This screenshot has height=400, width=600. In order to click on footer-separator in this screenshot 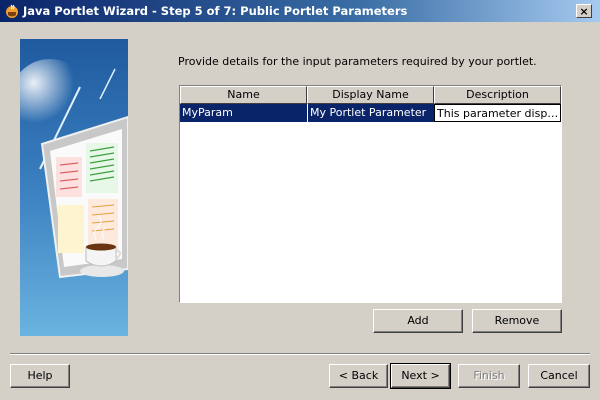, I will do `click(300, 354)`.